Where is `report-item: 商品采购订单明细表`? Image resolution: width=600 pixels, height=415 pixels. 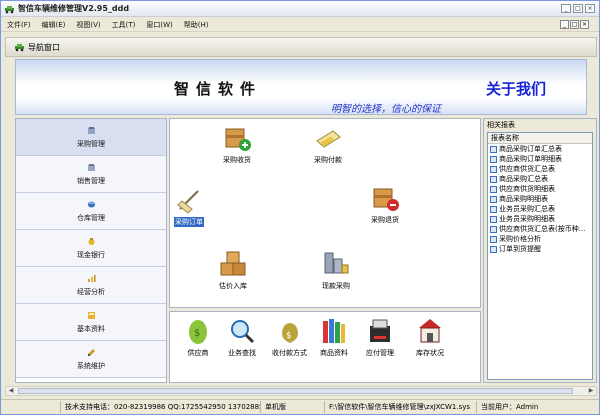 report-item: 商品采购订单明细表 is located at coordinates (540, 159).